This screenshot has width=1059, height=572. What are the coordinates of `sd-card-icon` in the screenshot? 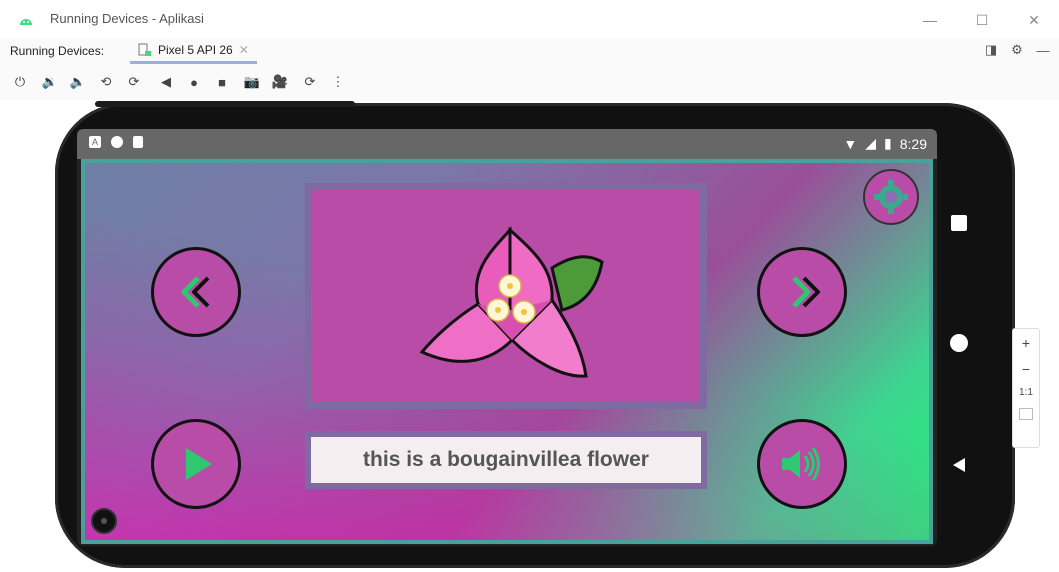 It's located at (138, 142).